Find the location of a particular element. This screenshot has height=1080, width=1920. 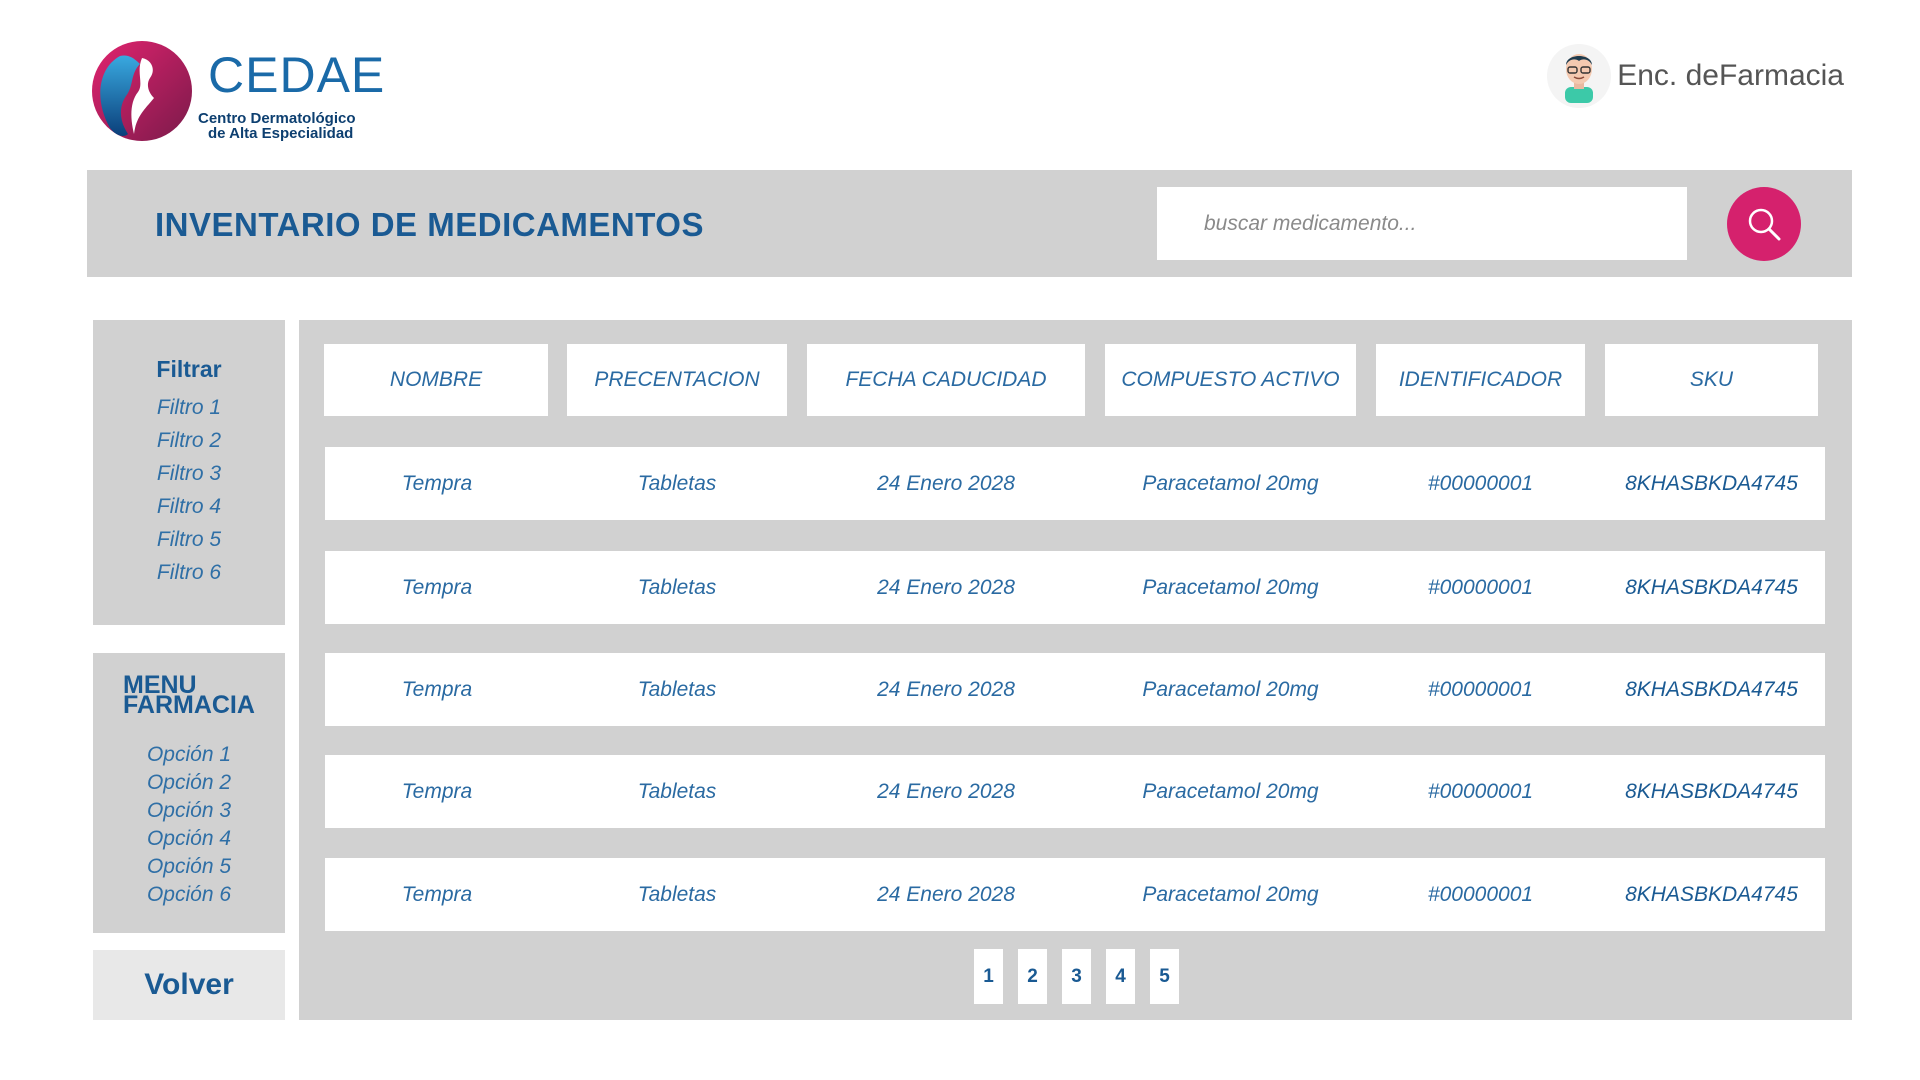

page-button-3: 3 is located at coordinates (1076, 976).